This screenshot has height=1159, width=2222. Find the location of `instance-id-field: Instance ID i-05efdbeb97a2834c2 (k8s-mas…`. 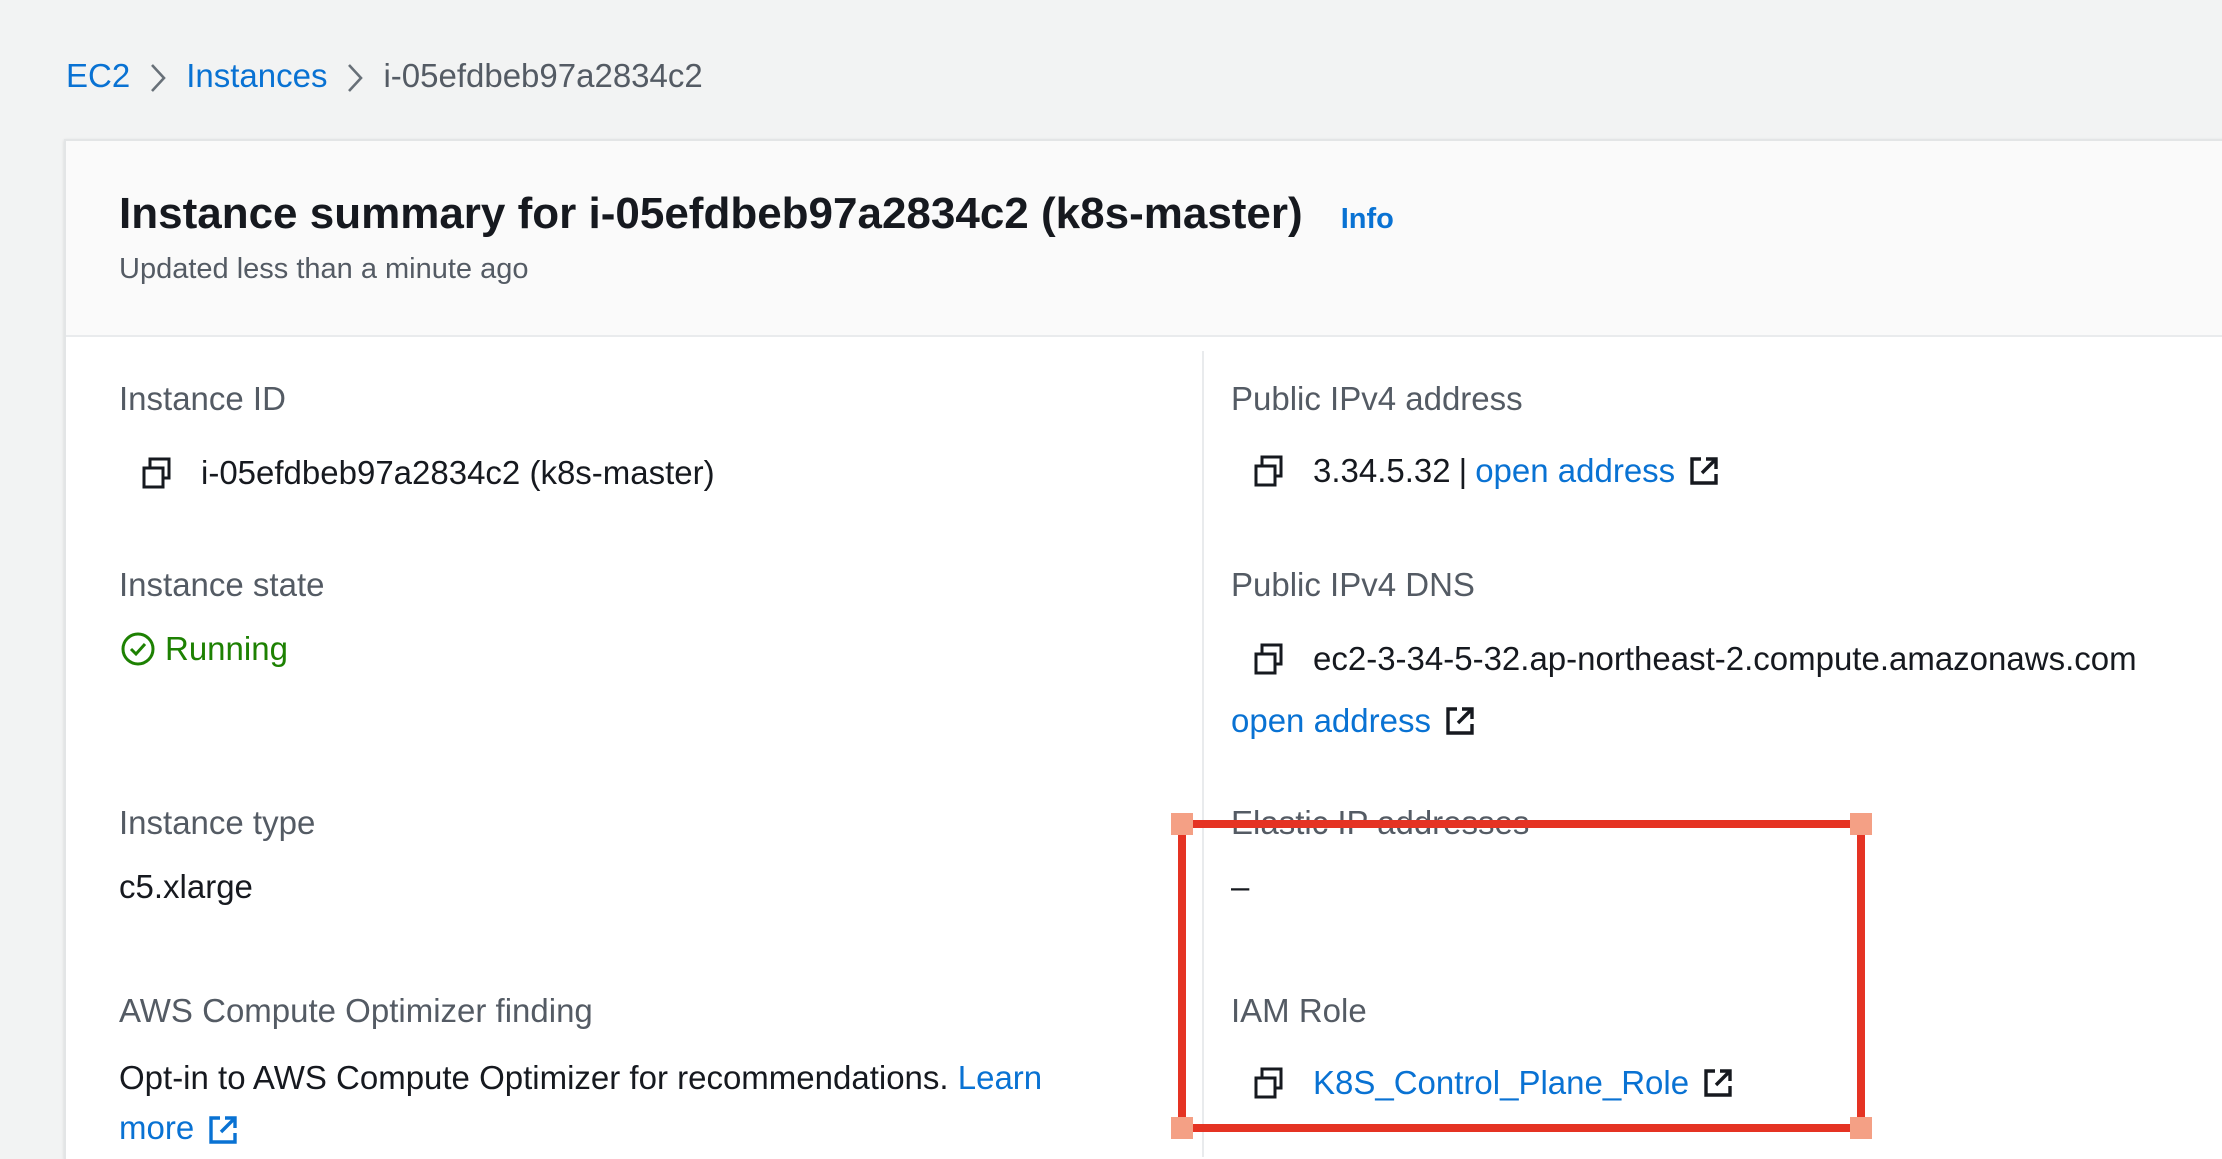

instance-id-field: Instance ID i-05efdbeb97a2834c2 (k8s-mas… is located at coordinates (417, 436).